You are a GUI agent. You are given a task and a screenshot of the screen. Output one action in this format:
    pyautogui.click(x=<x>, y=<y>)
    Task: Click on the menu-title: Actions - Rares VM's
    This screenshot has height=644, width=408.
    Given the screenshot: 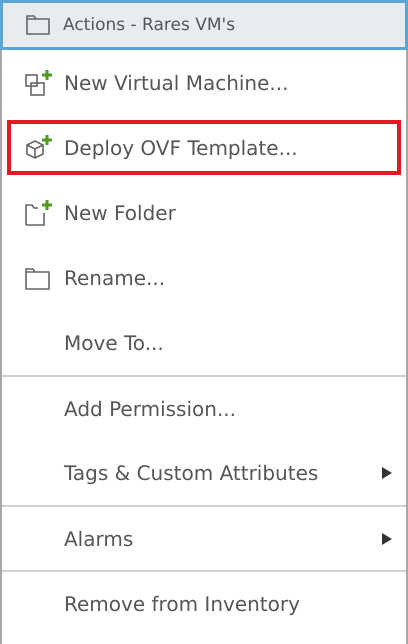 What is the action you would take?
    pyautogui.click(x=149, y=25)
    